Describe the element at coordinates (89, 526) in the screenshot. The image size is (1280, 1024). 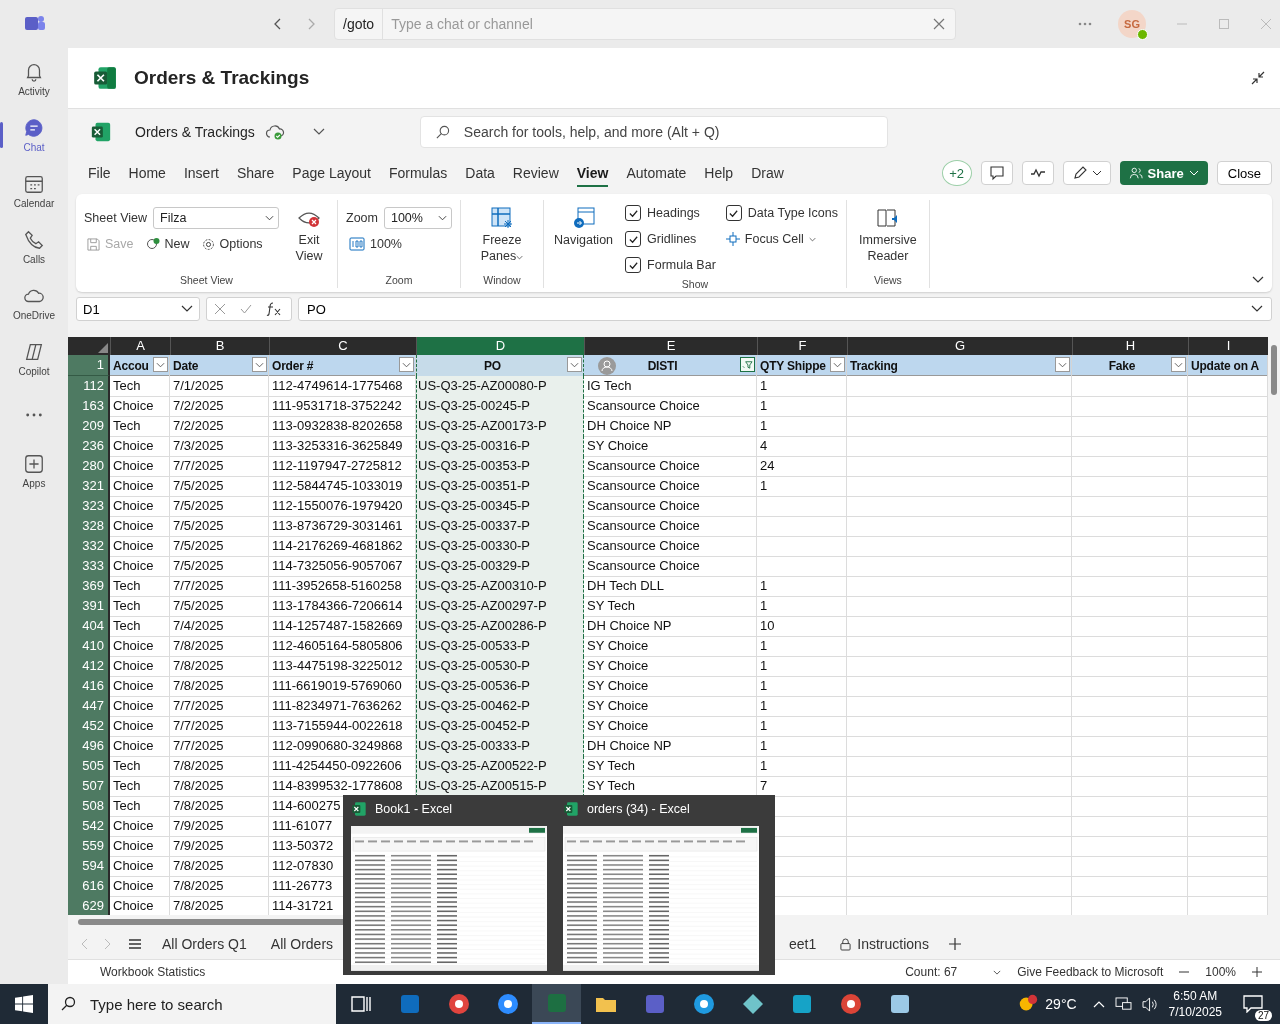
I see `row-number: 328` at that location.